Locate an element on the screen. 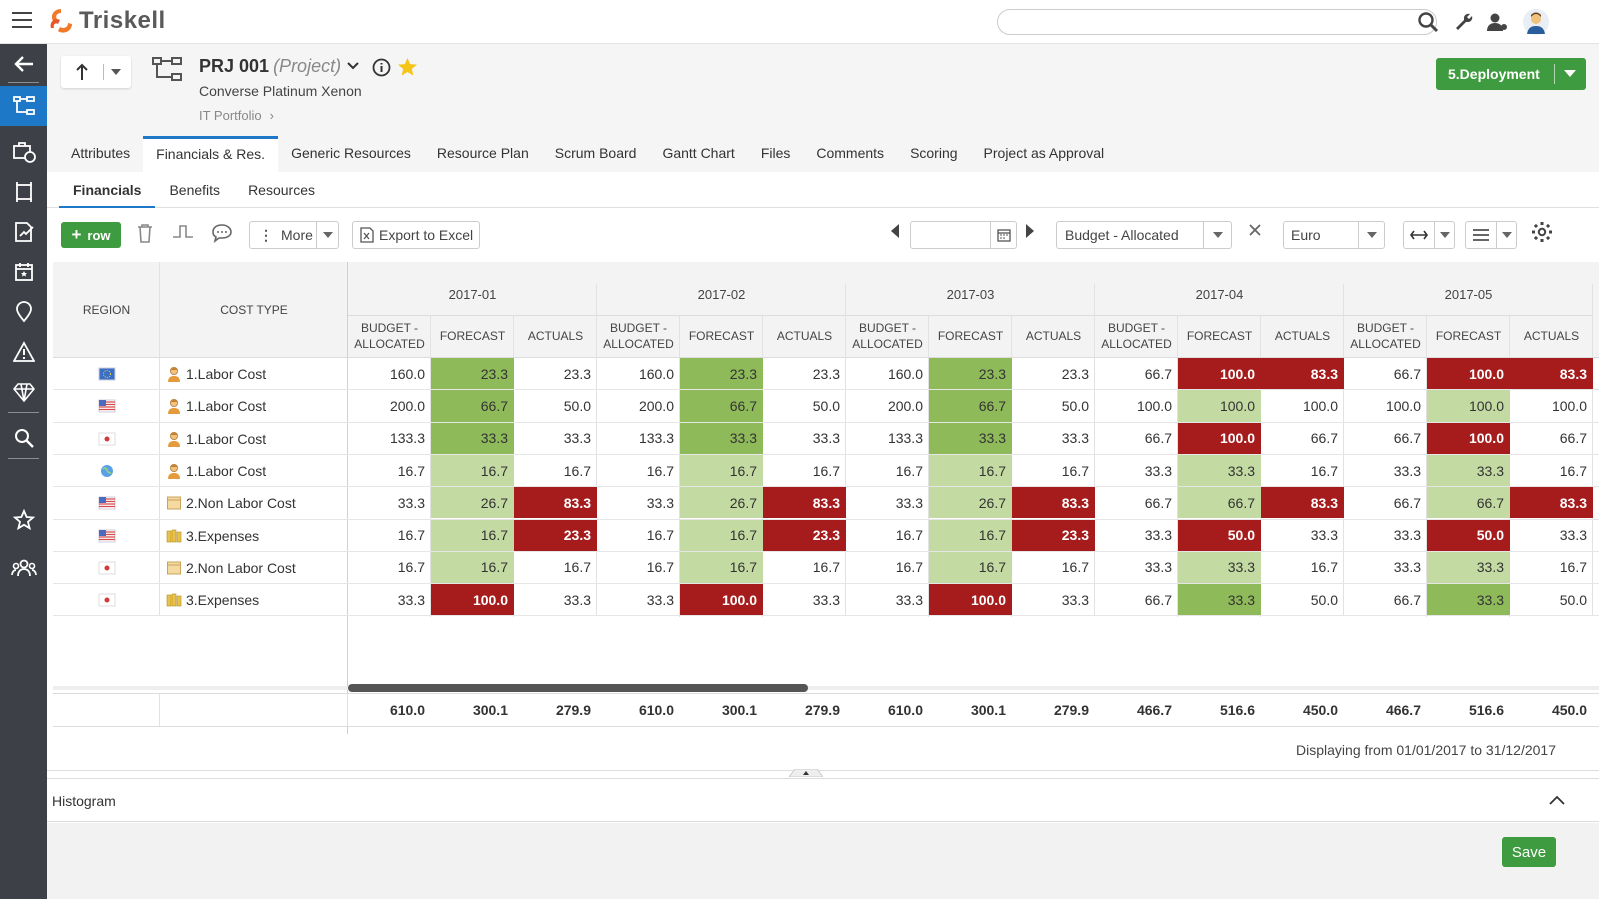  add-row-button: + row is located at coordinates (91, 235).